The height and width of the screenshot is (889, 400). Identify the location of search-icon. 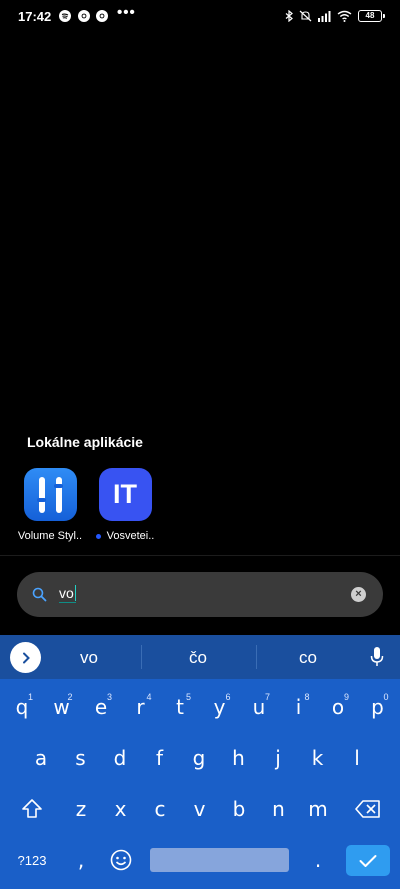
(39, 594).